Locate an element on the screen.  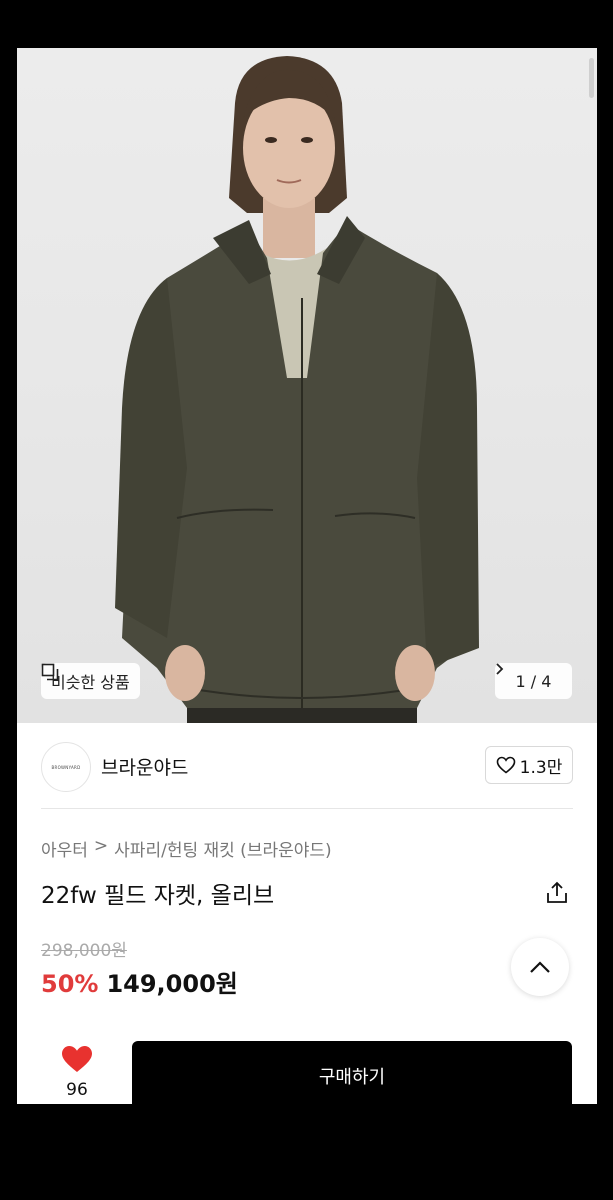
heart-outline-icon is located at coordinates (505, 765).